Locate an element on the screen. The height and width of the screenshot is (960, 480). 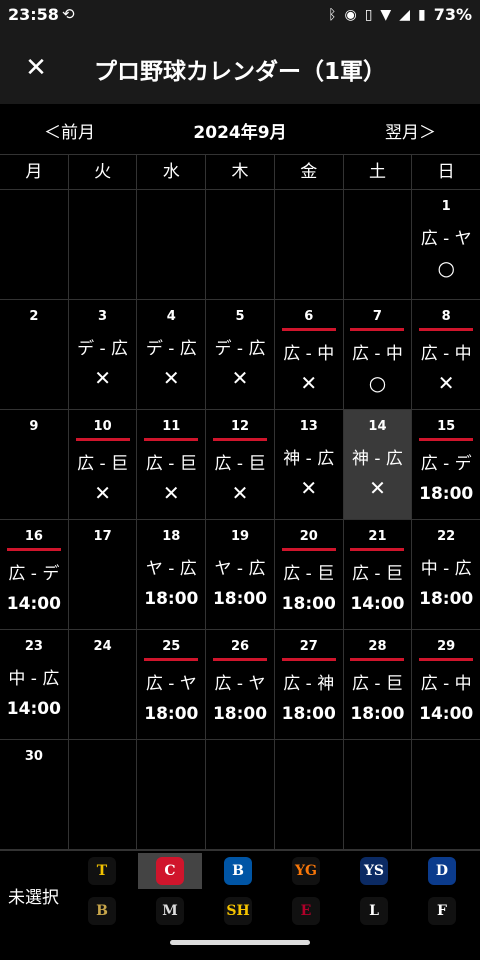
day-cell: 9 is located at coordinates (34, 464).